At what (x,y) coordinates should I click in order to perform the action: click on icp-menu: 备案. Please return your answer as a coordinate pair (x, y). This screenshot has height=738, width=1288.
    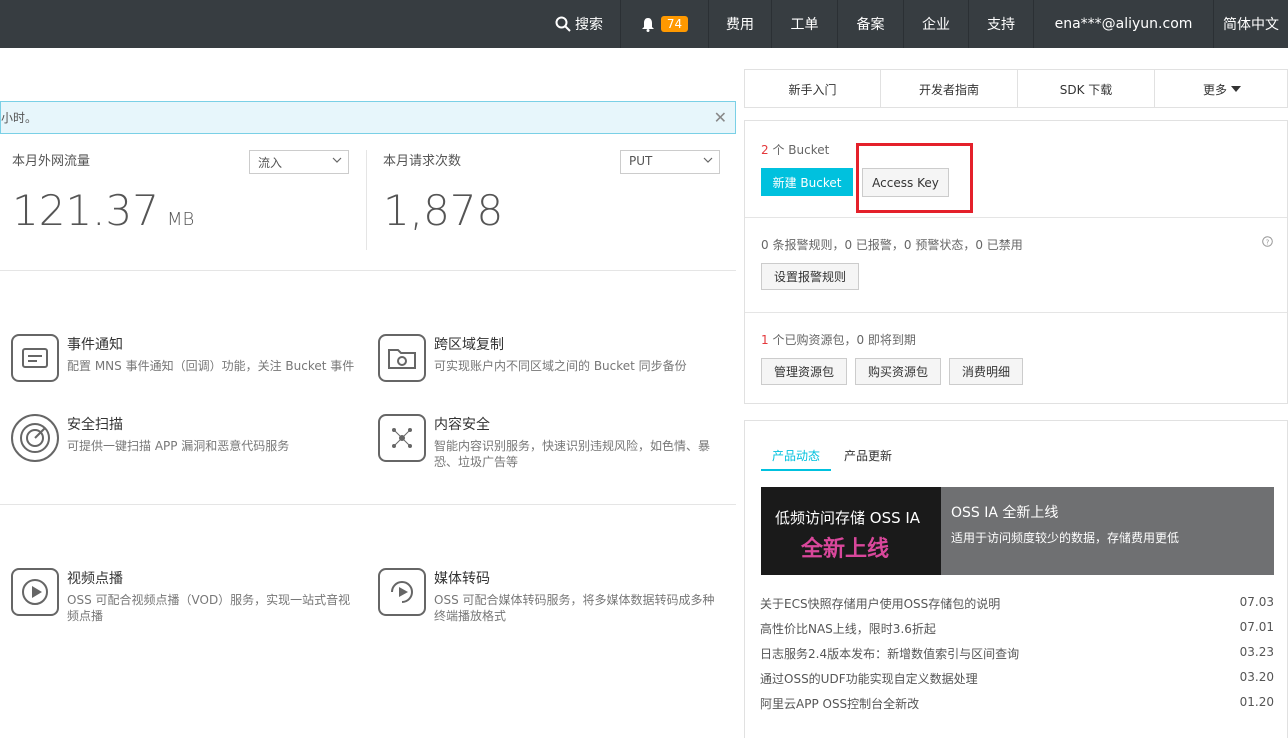
    Looking at the image, I should click on (870, 24).